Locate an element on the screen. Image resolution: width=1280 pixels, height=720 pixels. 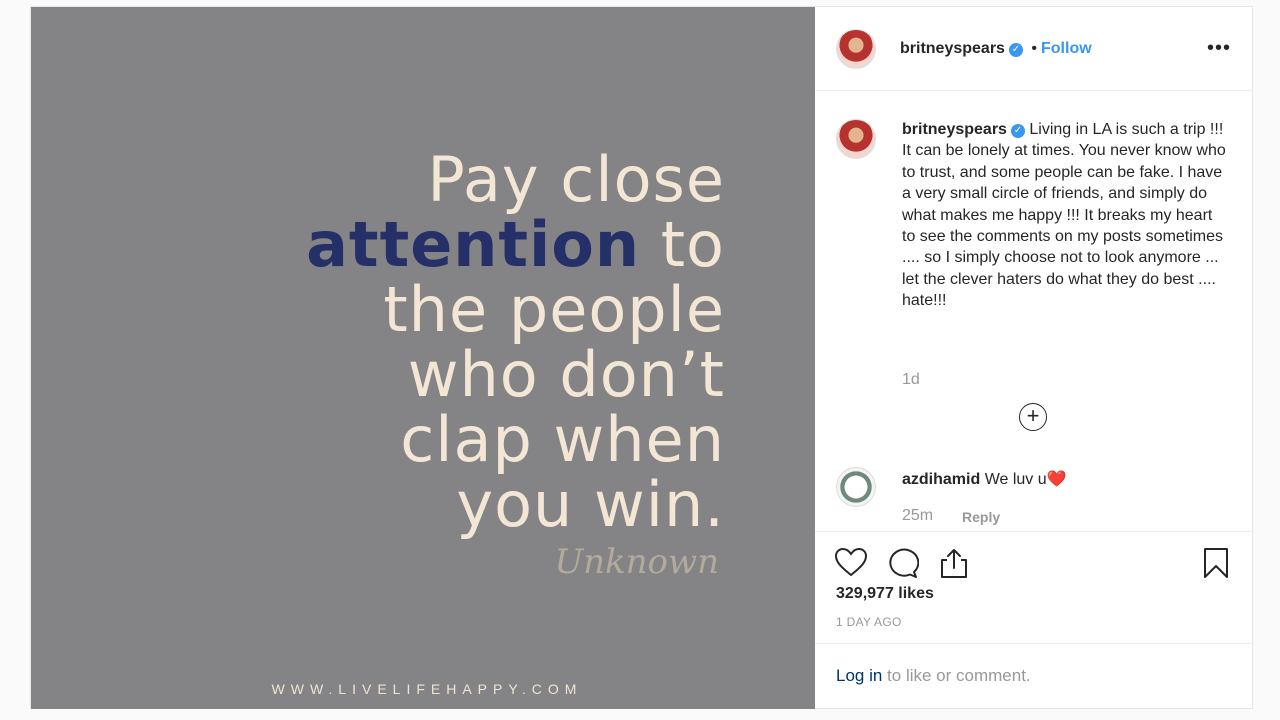
author-avatar is located at coordinates (856, 49).